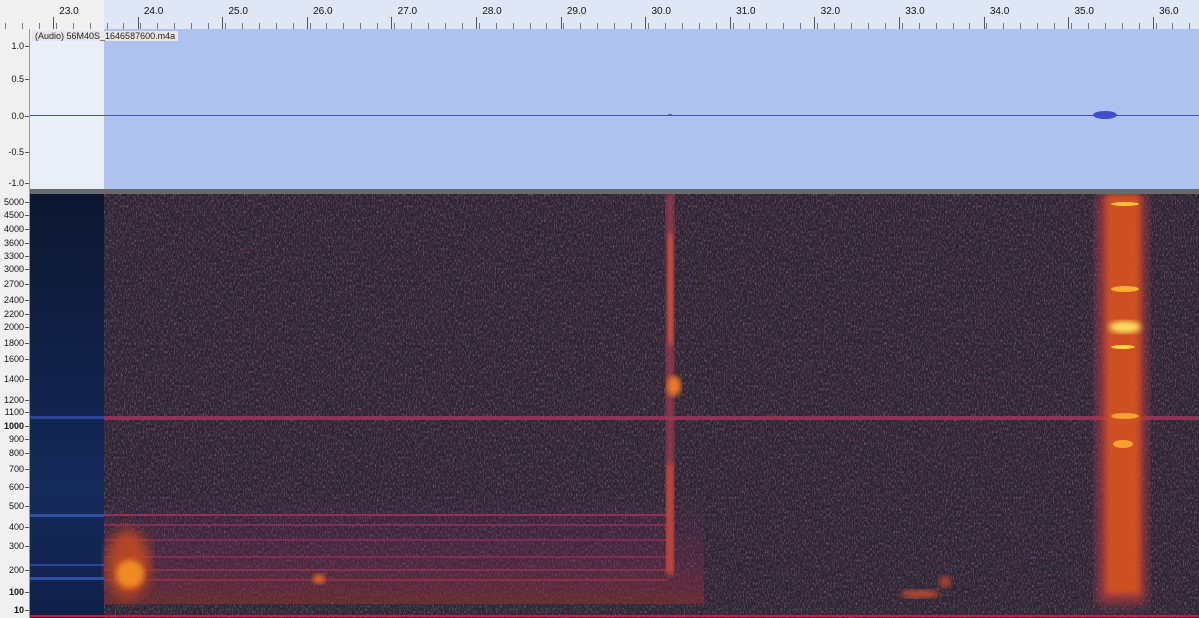 This screenshot has height=618, width=1199. Describe the element at coordinates (13, 314) in the screenshot. I see `frequency-label: 2200` at that location.